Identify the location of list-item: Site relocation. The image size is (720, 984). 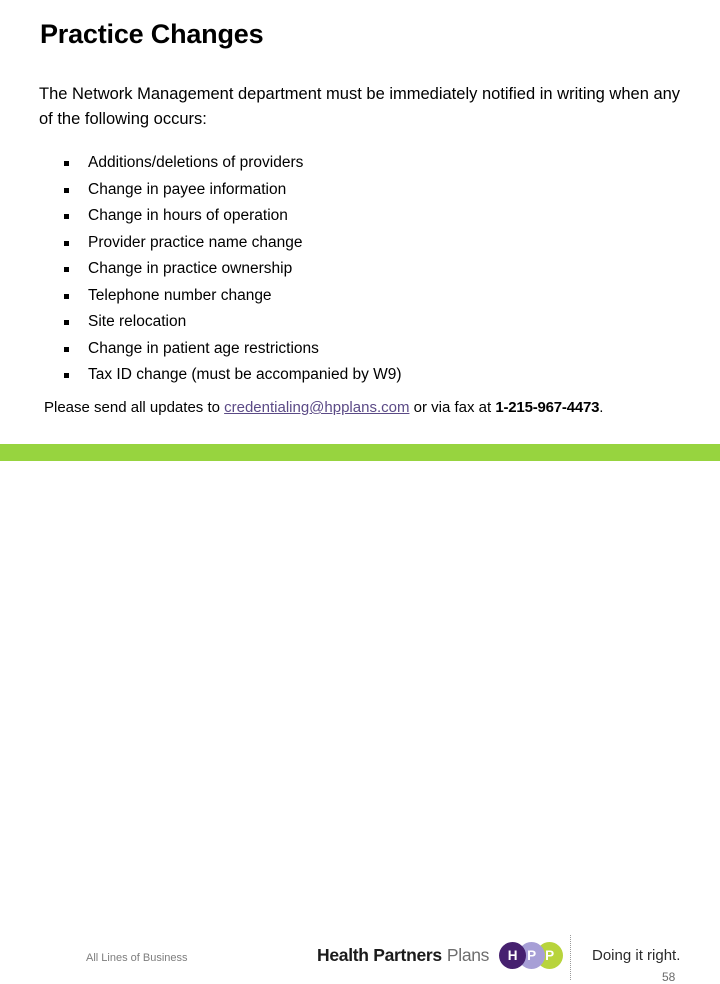
(349, 322).